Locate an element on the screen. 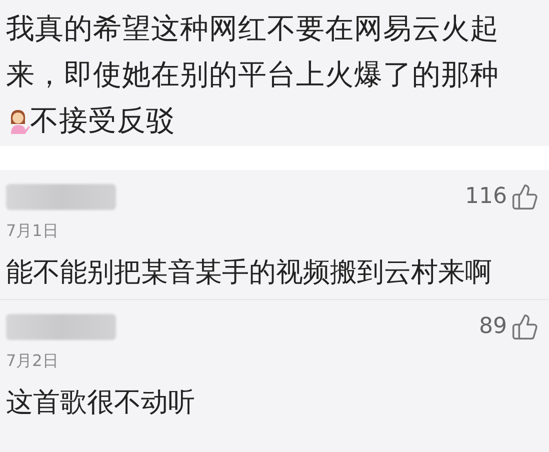 This screenshot has height=452, width=549. like-count: 89 is located at coordinates (493, 327).